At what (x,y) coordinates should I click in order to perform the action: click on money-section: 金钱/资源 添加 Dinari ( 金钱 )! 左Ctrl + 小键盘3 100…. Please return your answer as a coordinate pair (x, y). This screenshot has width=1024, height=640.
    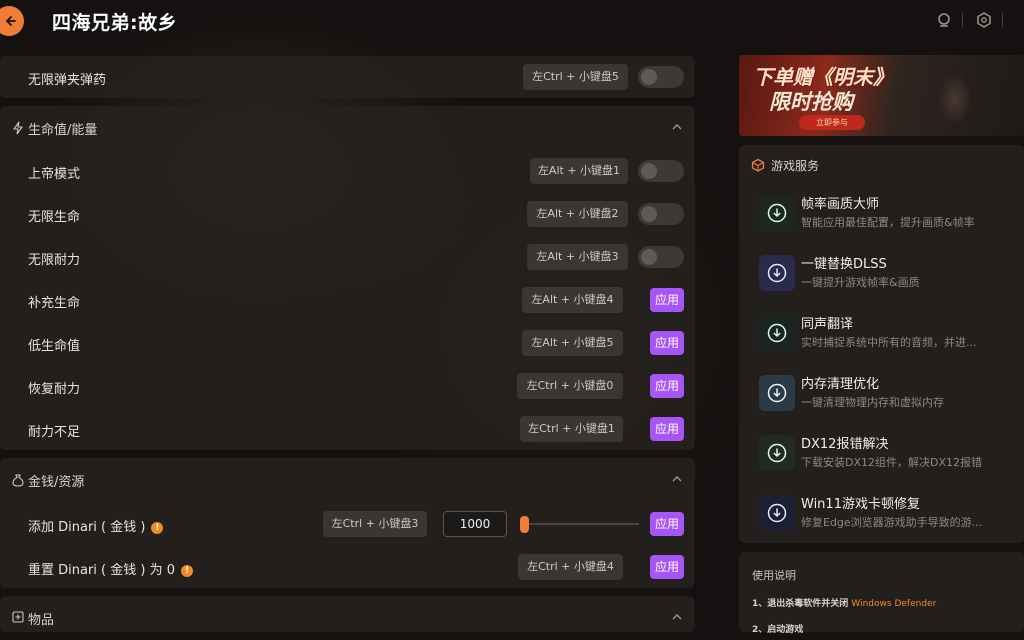
    Looking at the image, I should click on (347, 523).